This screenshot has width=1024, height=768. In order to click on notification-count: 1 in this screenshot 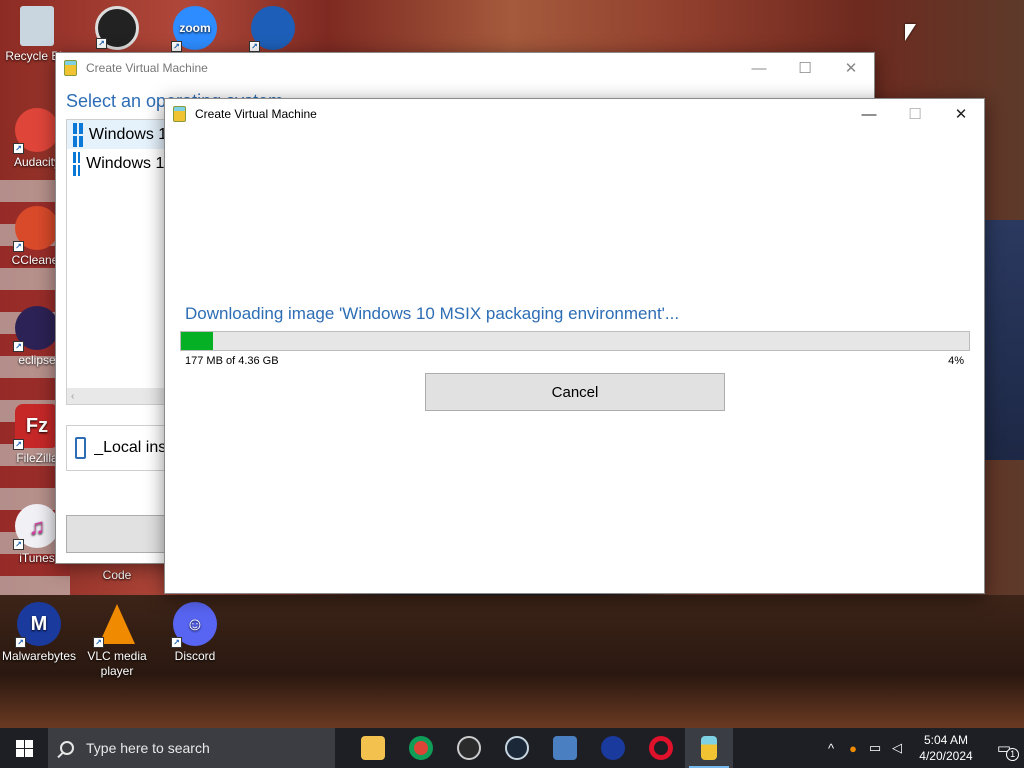, I will do `click(1013, 754)`.